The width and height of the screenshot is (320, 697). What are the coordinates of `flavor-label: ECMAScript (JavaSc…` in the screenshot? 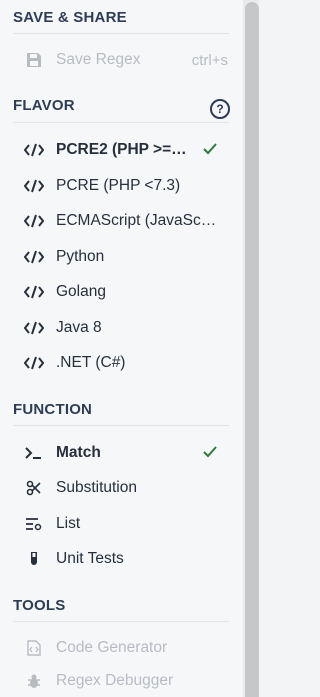 It's located at (136, 220).